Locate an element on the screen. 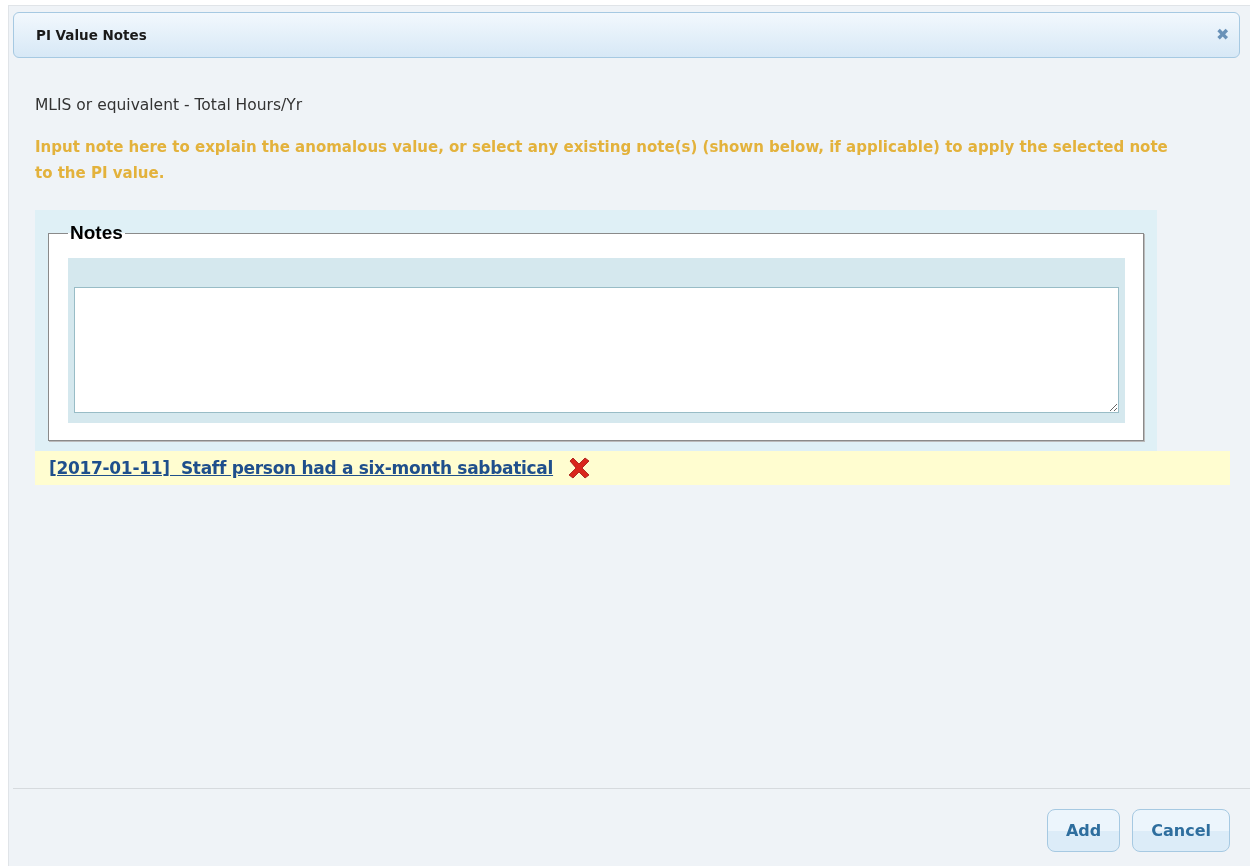  instruction-text: Input note here to explain the anomalous value, or select any existing note(s) (shown below, if applicable) to apply the selected note to the PI value. is located at coordinates (602, 160).